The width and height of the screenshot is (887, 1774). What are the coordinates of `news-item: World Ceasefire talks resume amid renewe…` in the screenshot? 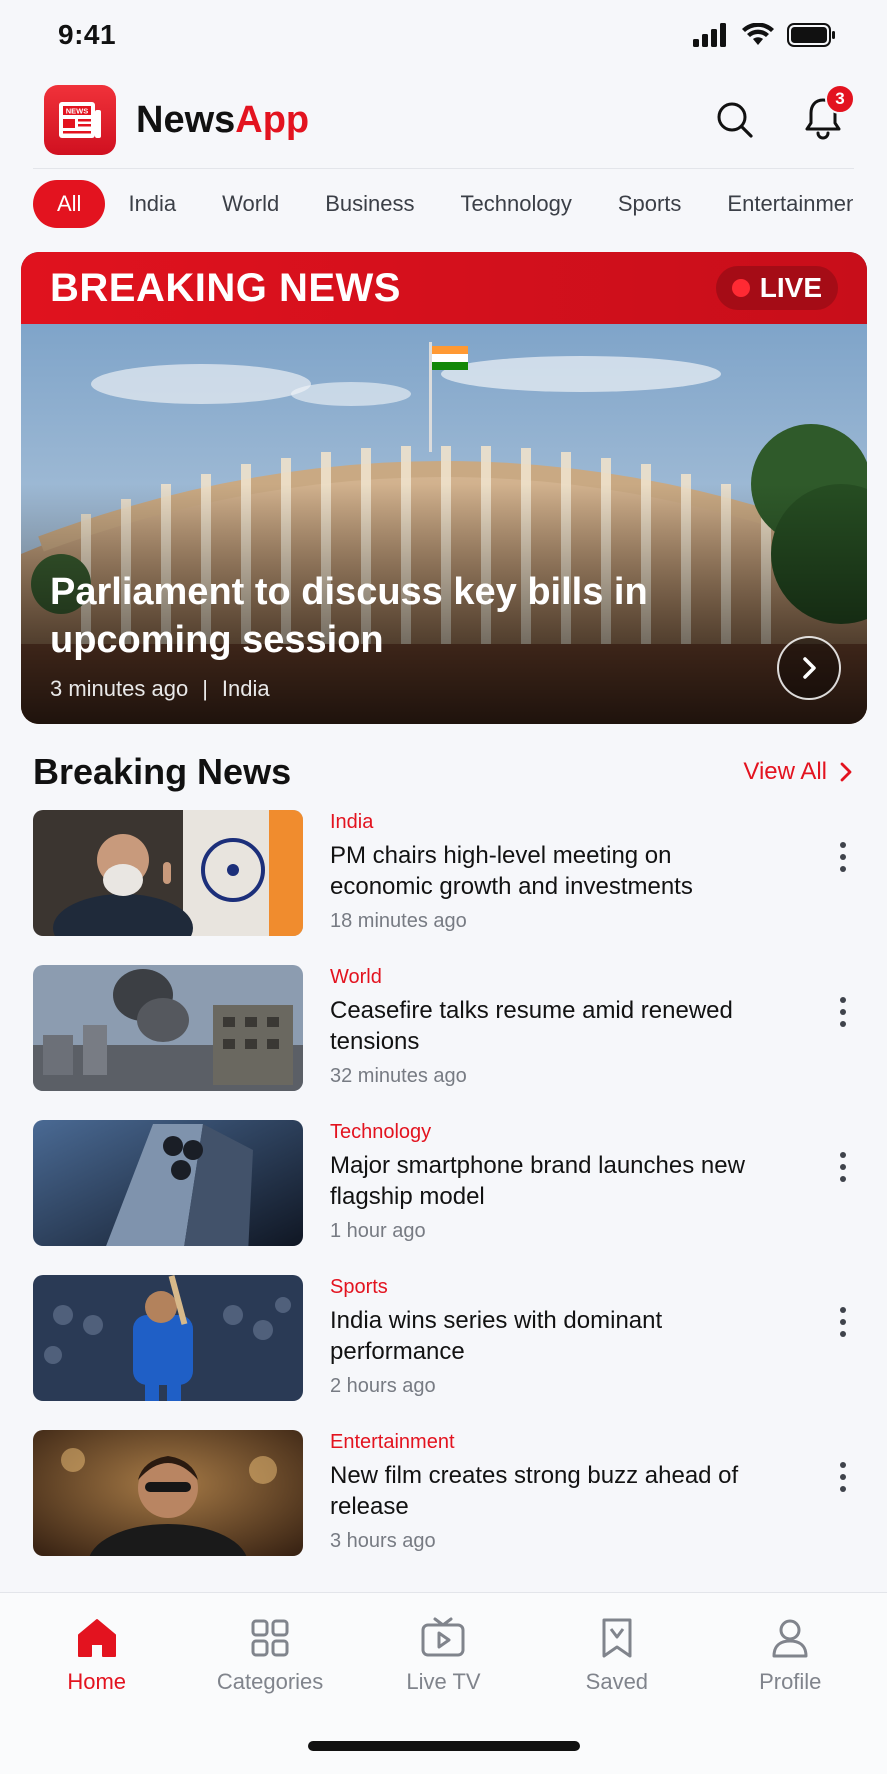 It's located at (443, 1042).